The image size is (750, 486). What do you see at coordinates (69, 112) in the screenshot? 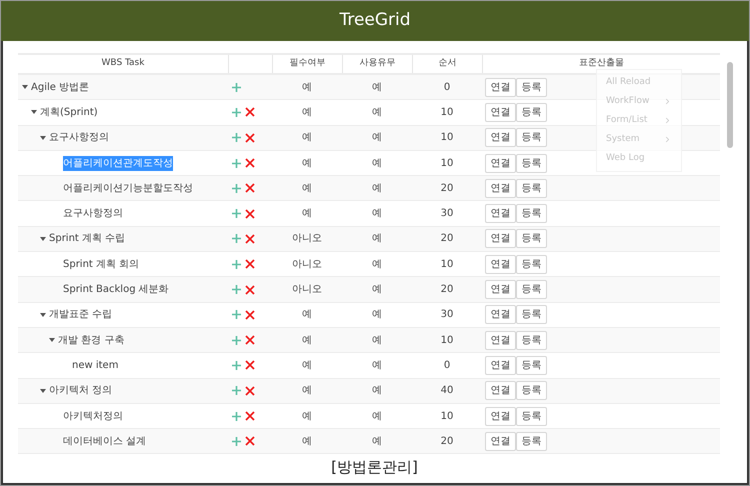
I see `task-name: 계획(Sprint)` at bounding box center [69, 112].